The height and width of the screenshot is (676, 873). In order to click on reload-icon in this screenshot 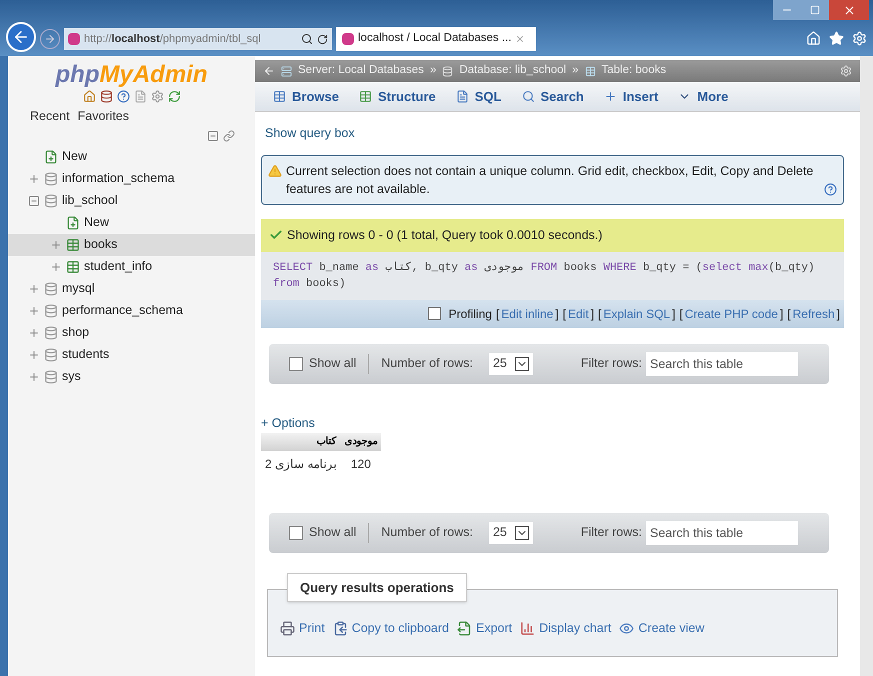, I will do `click(174, 96)`.